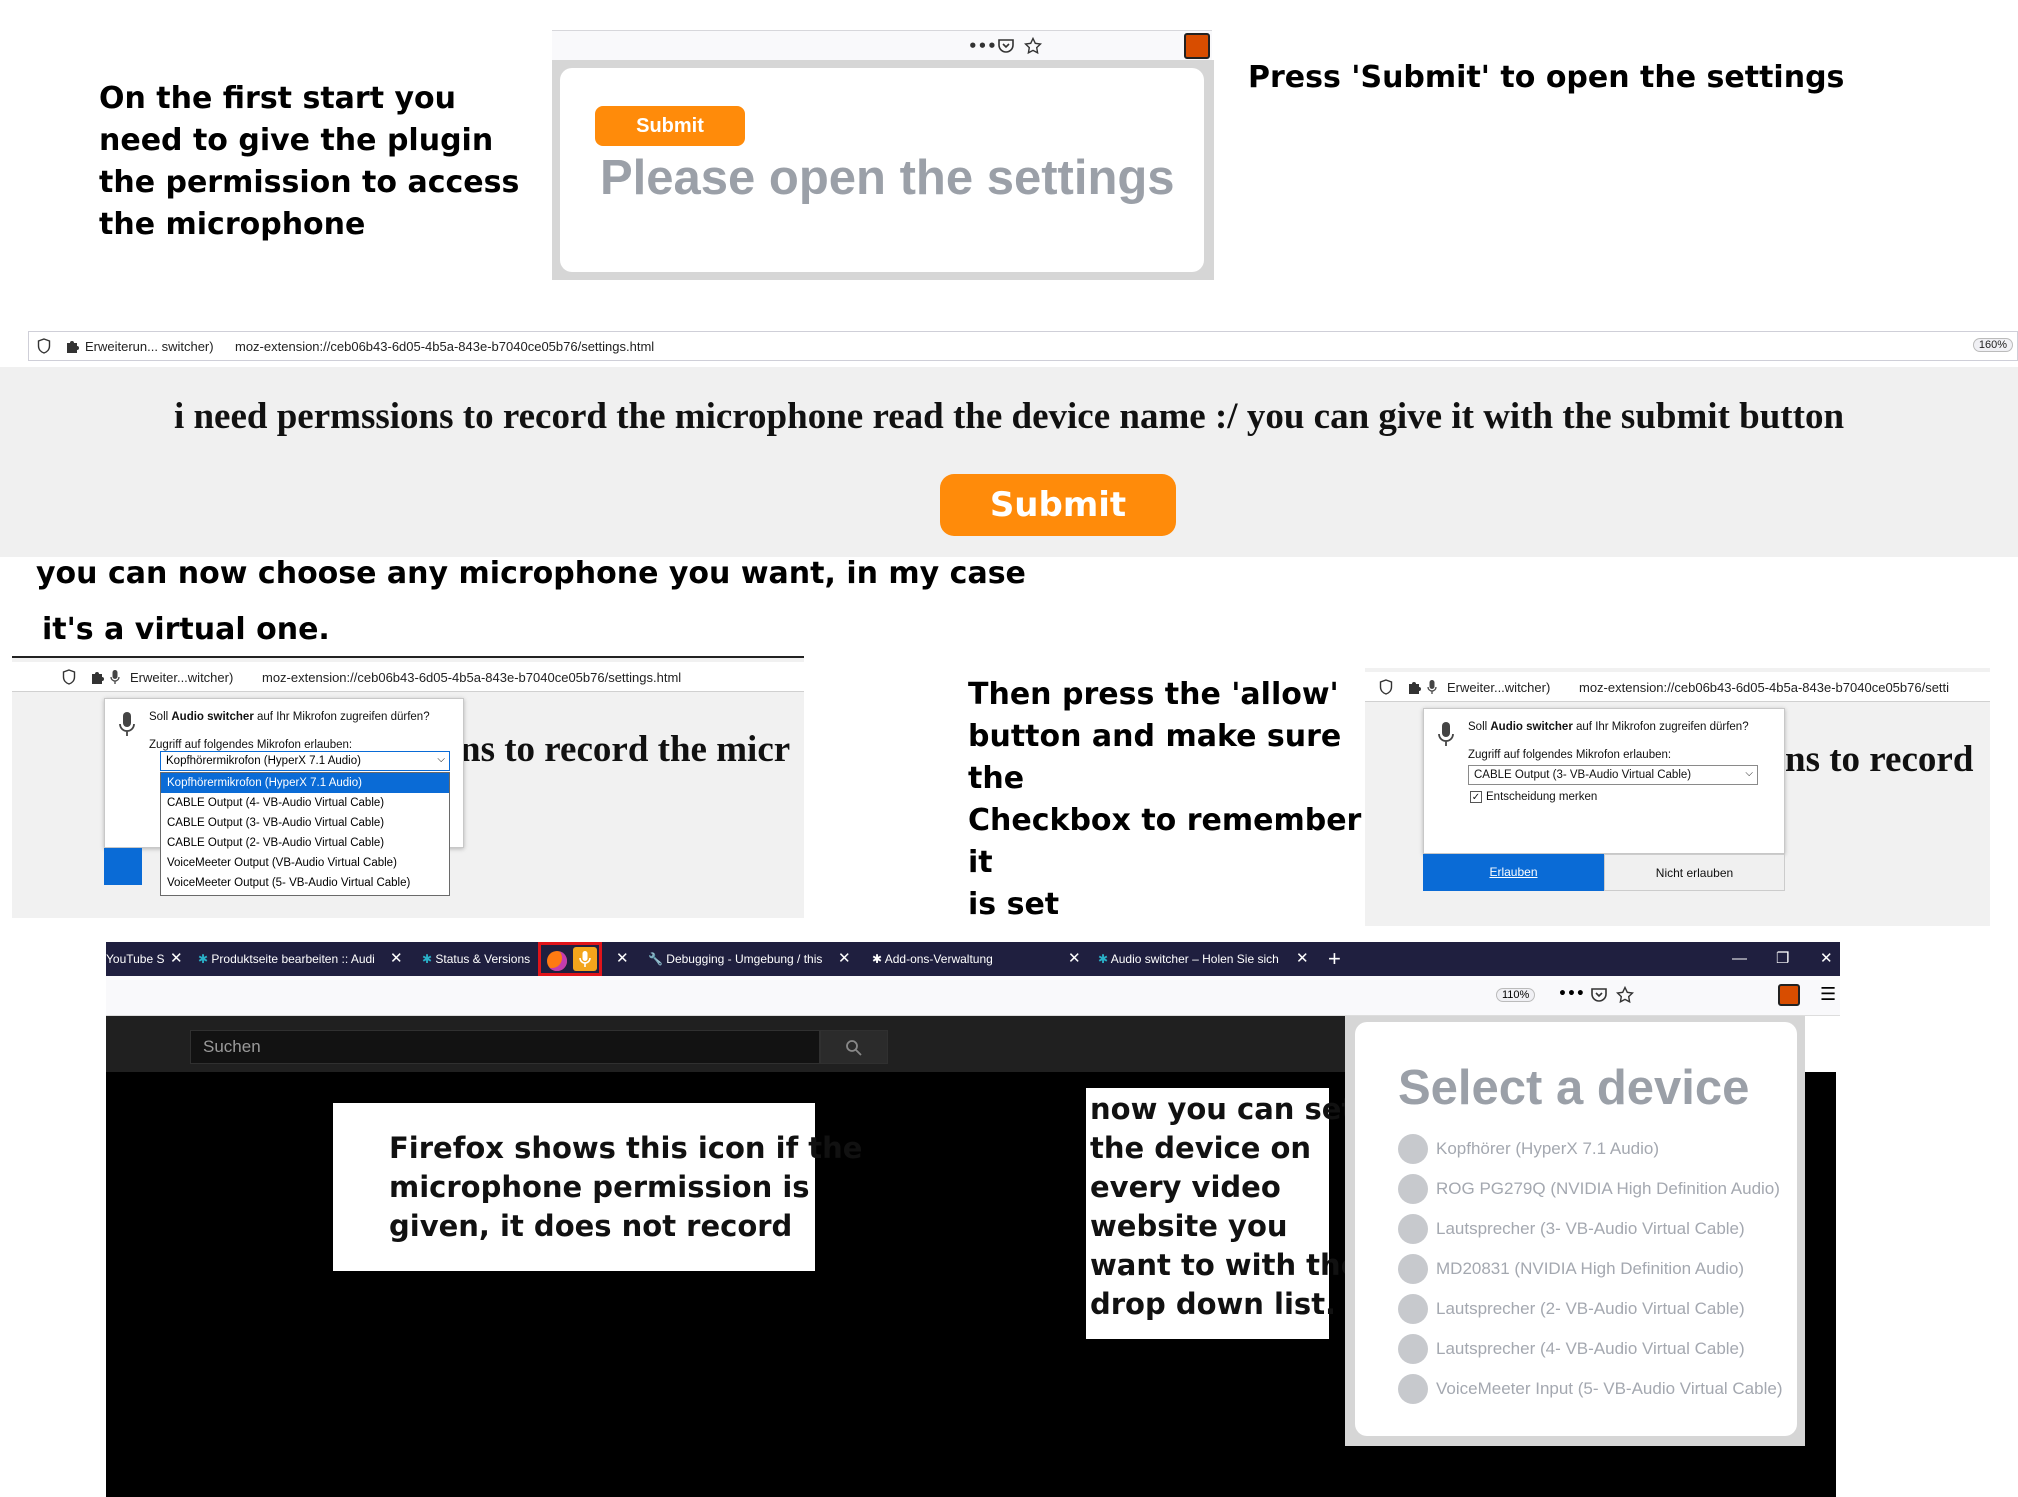 This screenshot has width=2018, height=1497. Describe the element at coordinates (748, 959) in the screenshot. I see `tab-debugging: 🔧 Debugging - Umgebung / this` at that location.